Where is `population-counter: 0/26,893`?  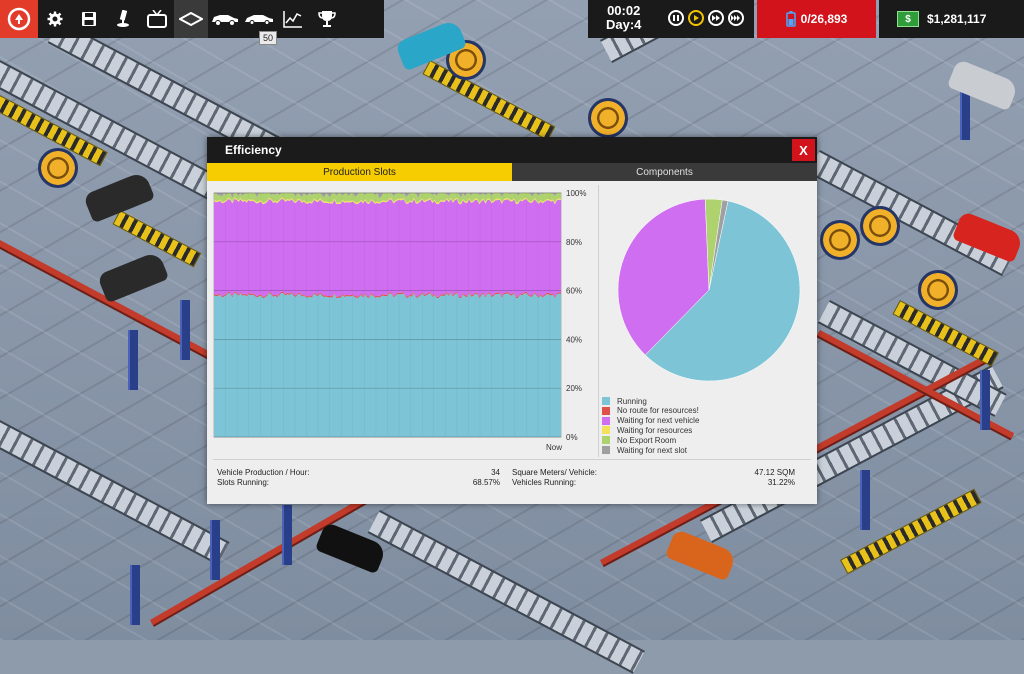 population-counter: 0/26,893 is located at coordinates (816, 19).